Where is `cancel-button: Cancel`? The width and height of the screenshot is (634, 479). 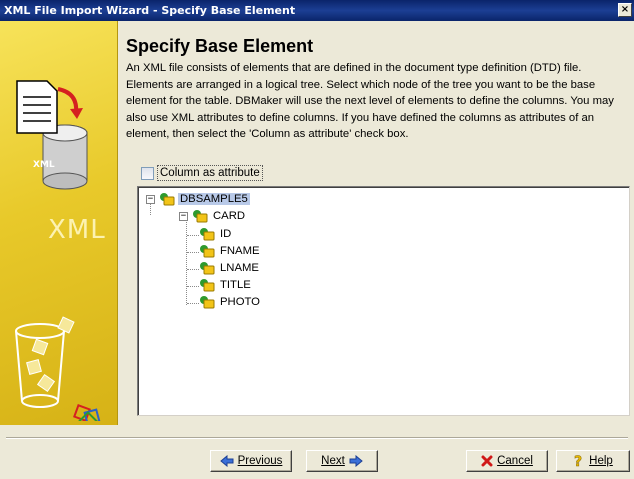 cancel-button: Cancel is located at coordinates (507, 461).